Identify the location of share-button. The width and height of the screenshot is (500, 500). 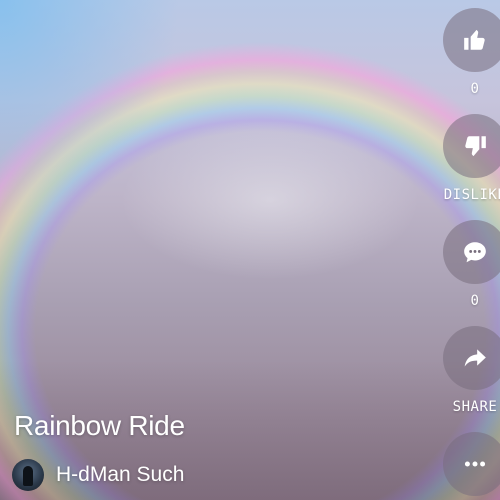
(471, 358).